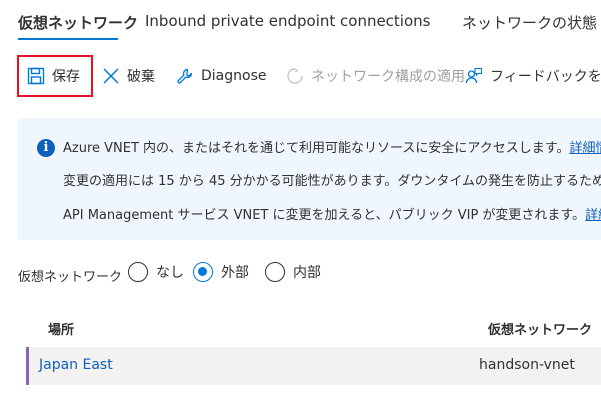  Describe the element at coordinates (474, 76) in the screenshot. I see `feedback-person-icon` at that location.